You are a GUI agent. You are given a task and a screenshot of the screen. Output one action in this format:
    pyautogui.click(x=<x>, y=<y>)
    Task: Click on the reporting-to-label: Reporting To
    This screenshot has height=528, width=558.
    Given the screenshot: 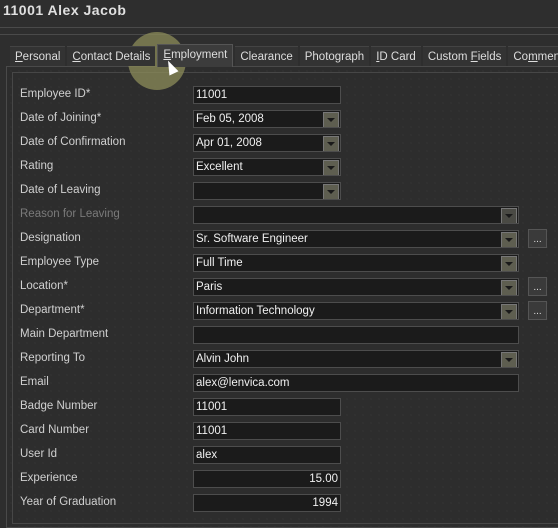 What is the action you would take?
    pyautogui.click(x=52, y=358)
    